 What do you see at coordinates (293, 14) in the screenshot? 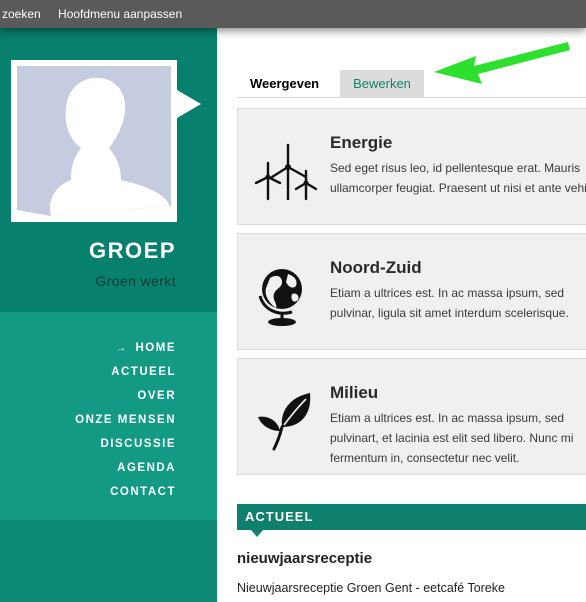
I see `admin-toolbar: zoeken Hoofdmenu aanpassen` at bounding box center [293, 14].